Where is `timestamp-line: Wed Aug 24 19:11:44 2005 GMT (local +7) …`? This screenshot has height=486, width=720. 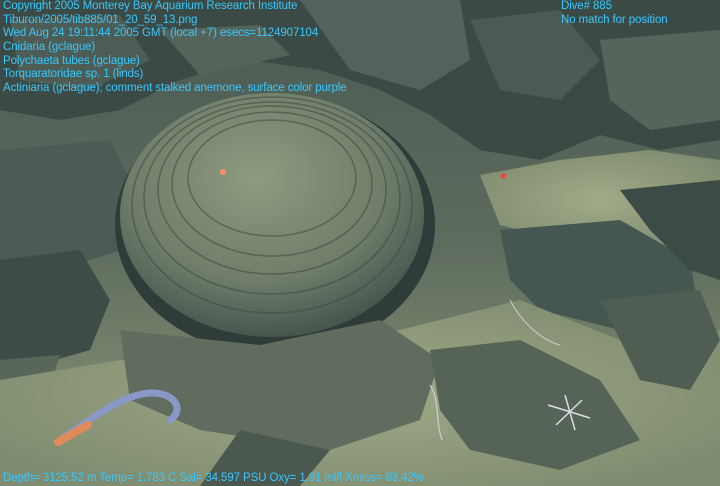
timestamp-line: Wed Aug 24 19:11:44 2005 GMT (local +7) … is located at coordinates (161, 33).